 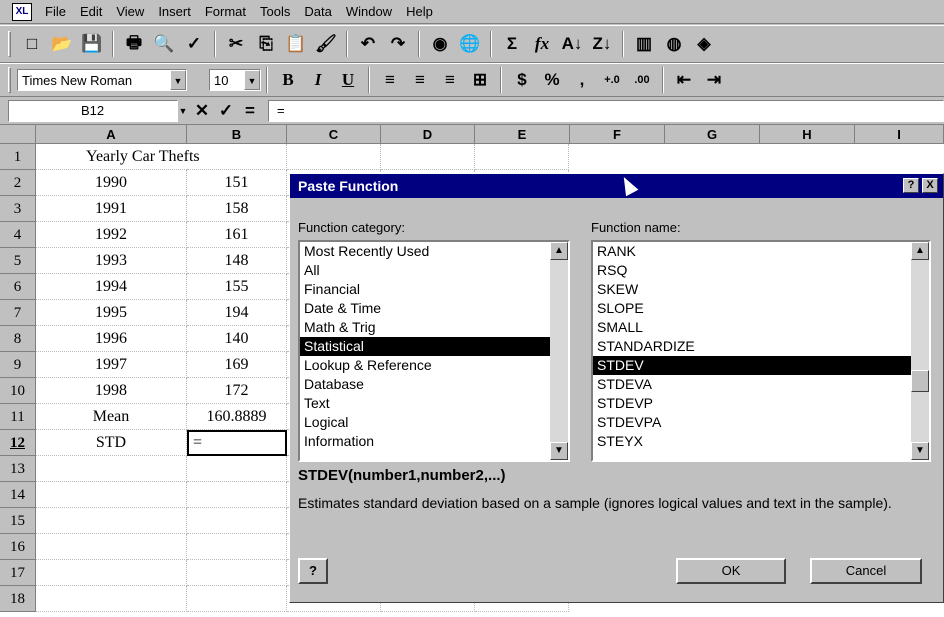 What do you see at coordinates (237, 339) in the screenshot?
I see `cell-b8: 140` at bounding box center [237, 339].